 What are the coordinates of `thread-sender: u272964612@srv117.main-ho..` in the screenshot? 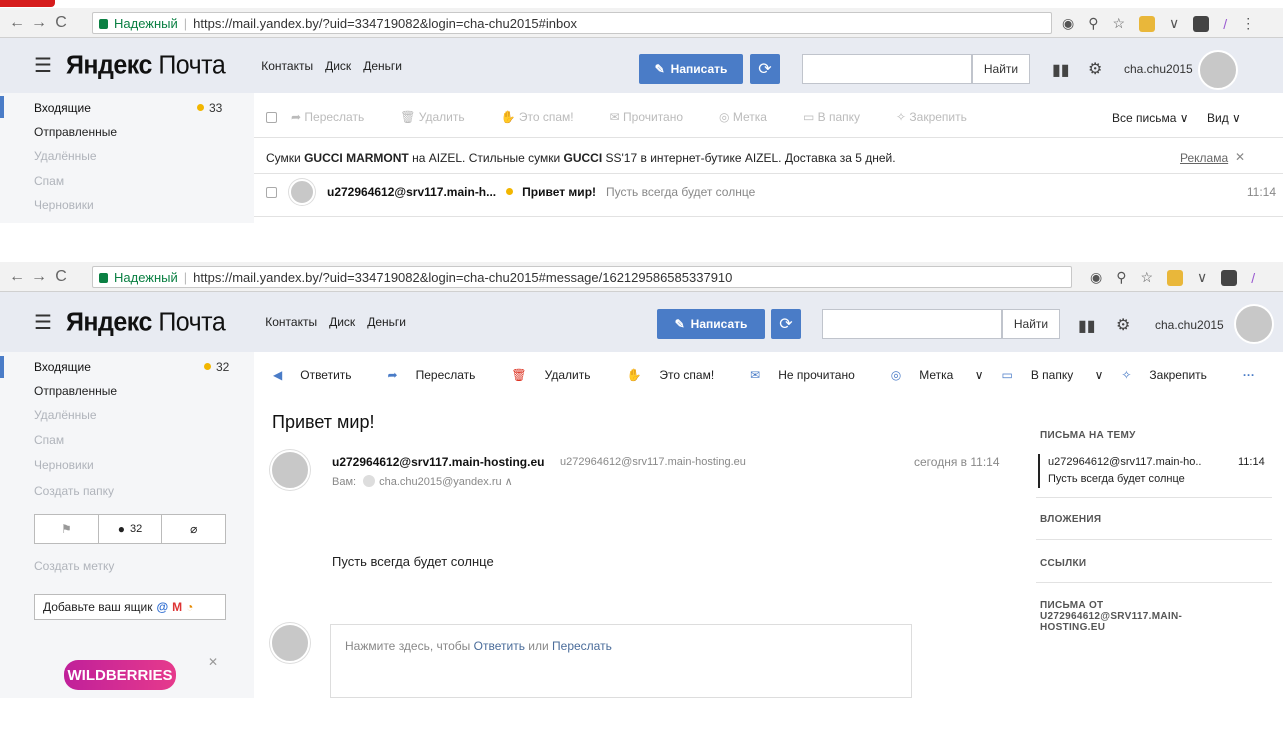 It's located at (1124, 462).